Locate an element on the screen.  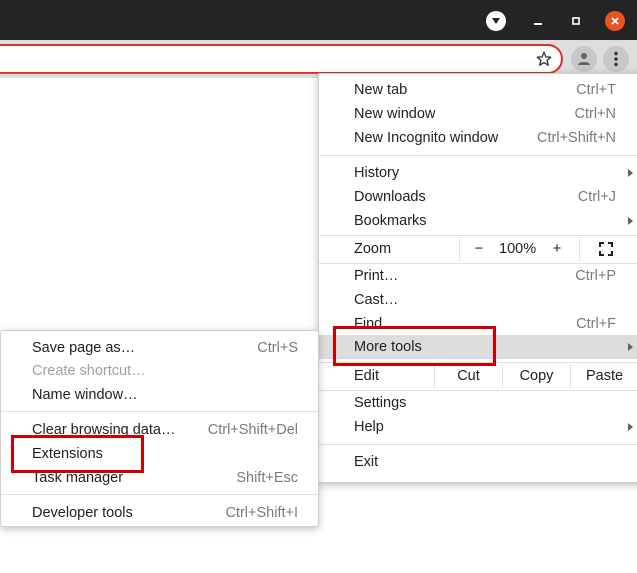
menu-item-settings: Settings is located at coordinates (478, 403).